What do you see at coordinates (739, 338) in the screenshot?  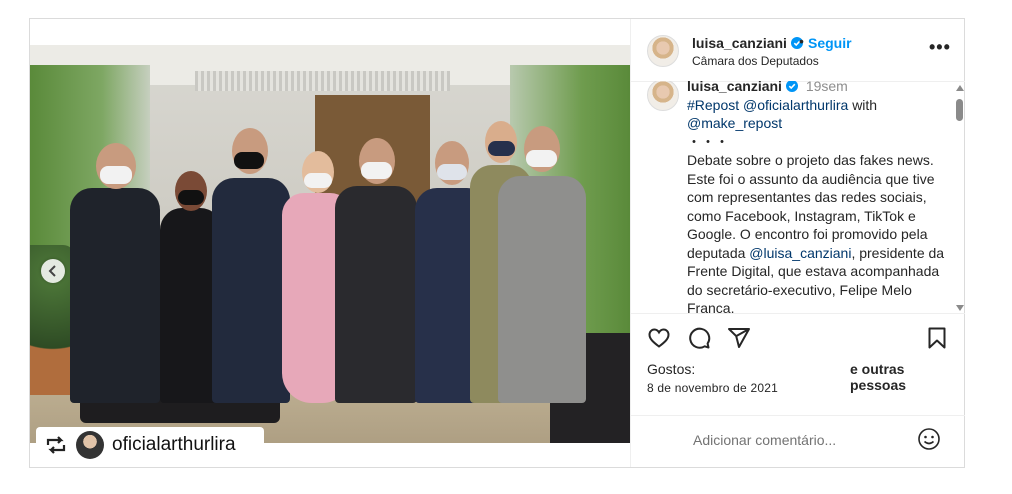 I see `share-icon` at bounding box center [739, 338].